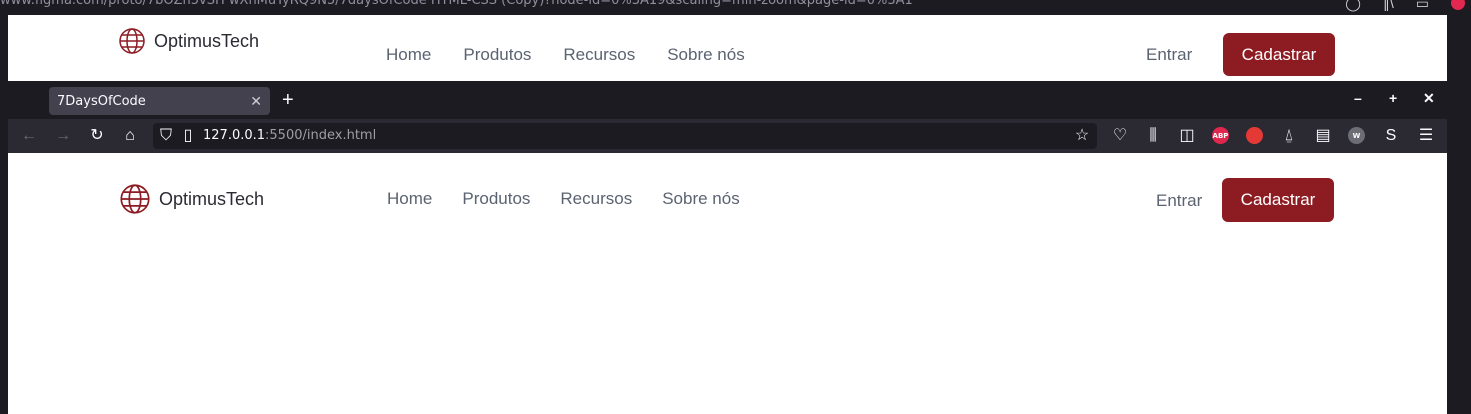 The height and width of the screenshot is (414, 1471). Describe the element at coordinates (1393, 98) in the screenshot. I see `maximize-button: +` at that location.